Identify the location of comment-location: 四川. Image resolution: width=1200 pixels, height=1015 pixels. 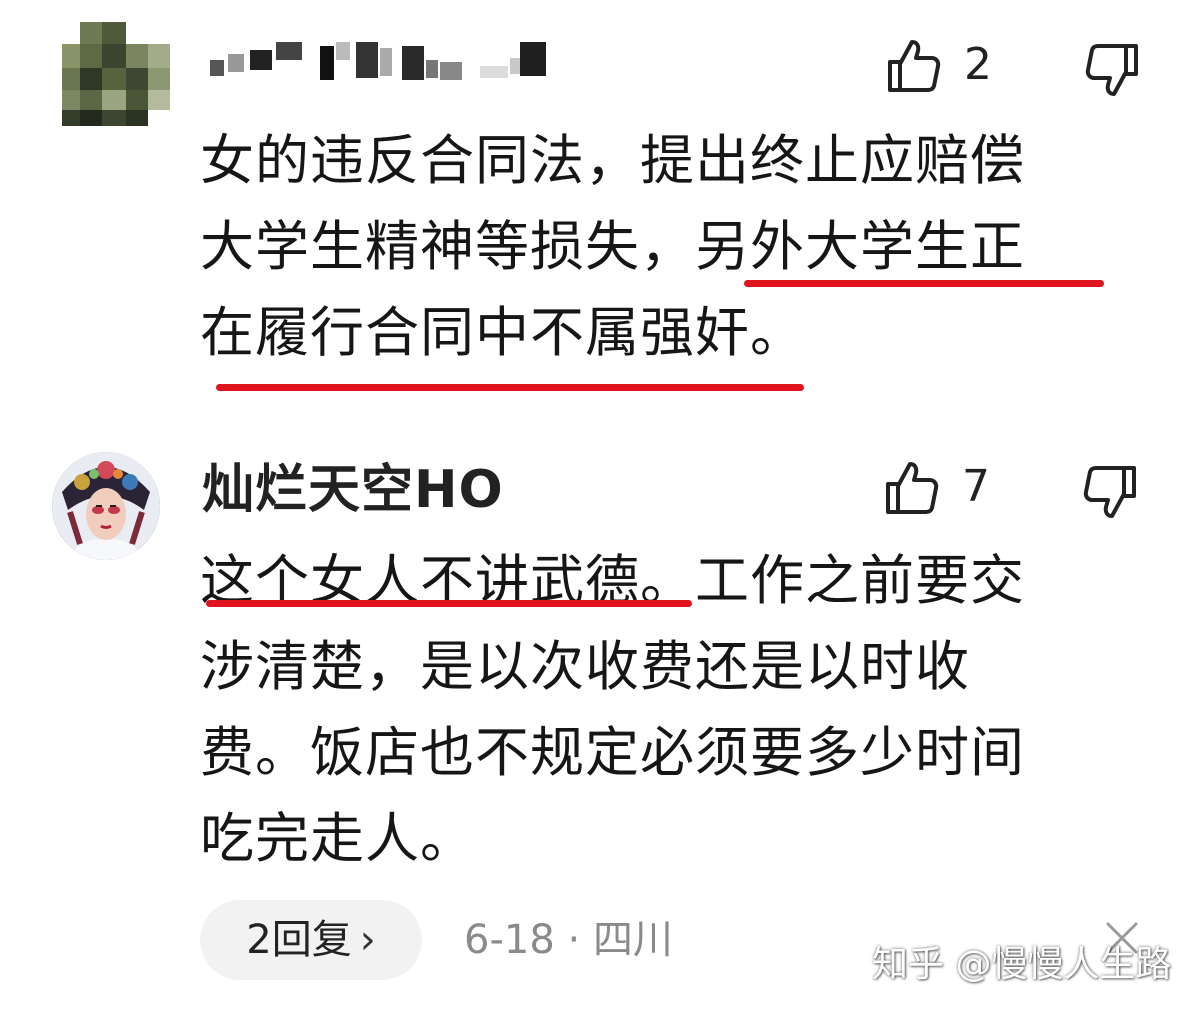
(632, 940).